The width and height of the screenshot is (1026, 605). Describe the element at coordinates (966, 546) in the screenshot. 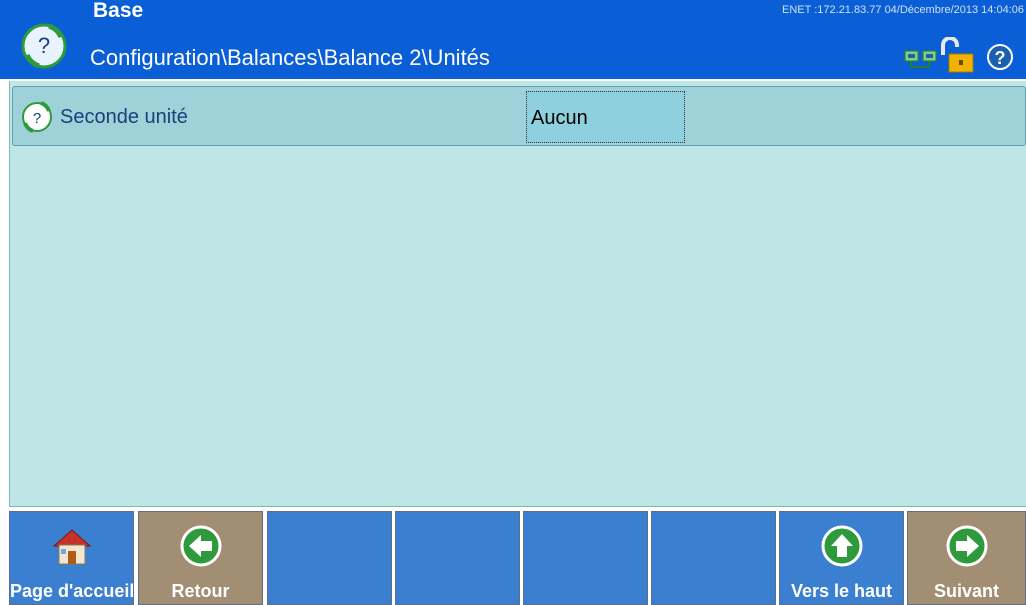

I see `right-arrow-icon` at that location.